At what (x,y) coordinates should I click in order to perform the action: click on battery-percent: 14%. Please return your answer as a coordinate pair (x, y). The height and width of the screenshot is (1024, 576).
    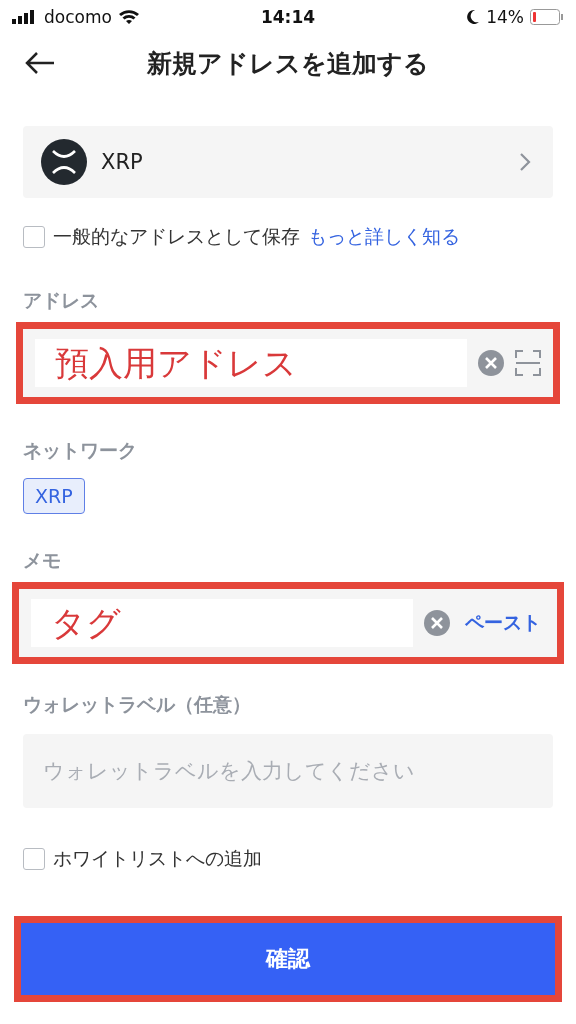
    Looking at the image, I should click on (505, 17).